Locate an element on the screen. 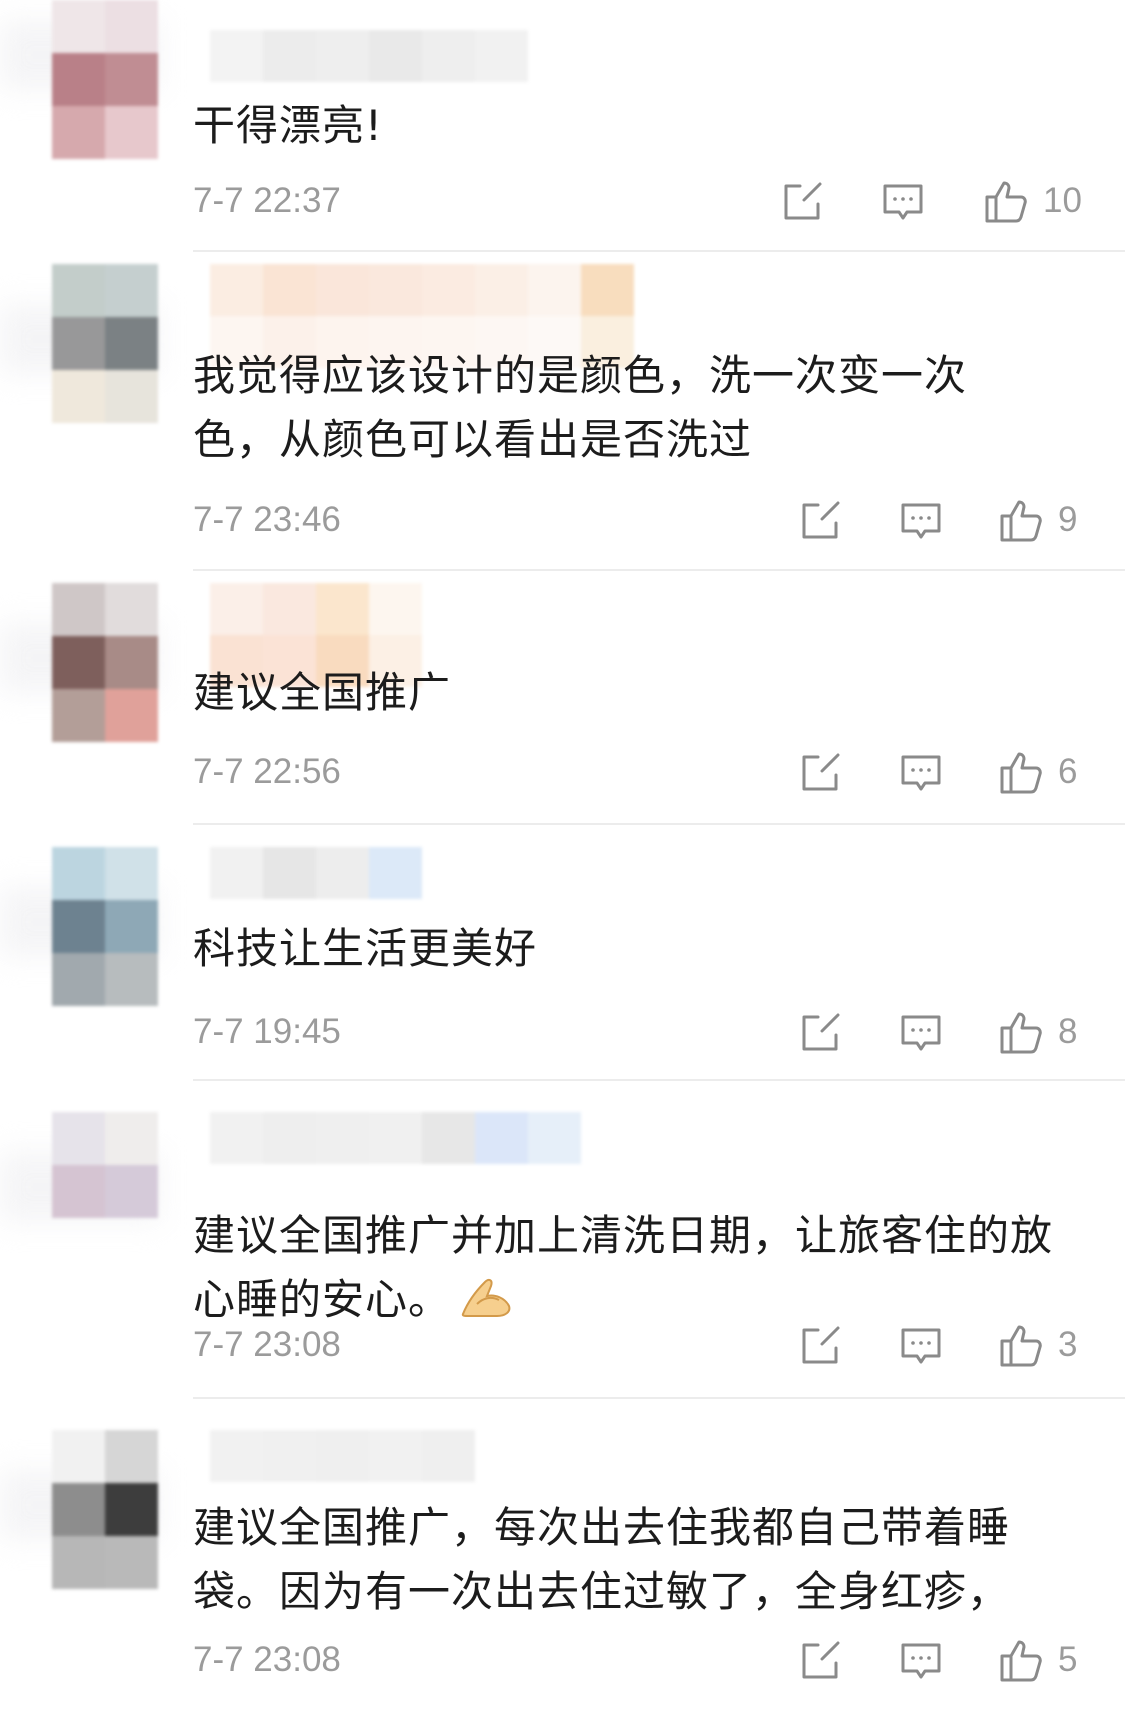  comment-text: 干得漂亮! is located at coordinates (288, 125).